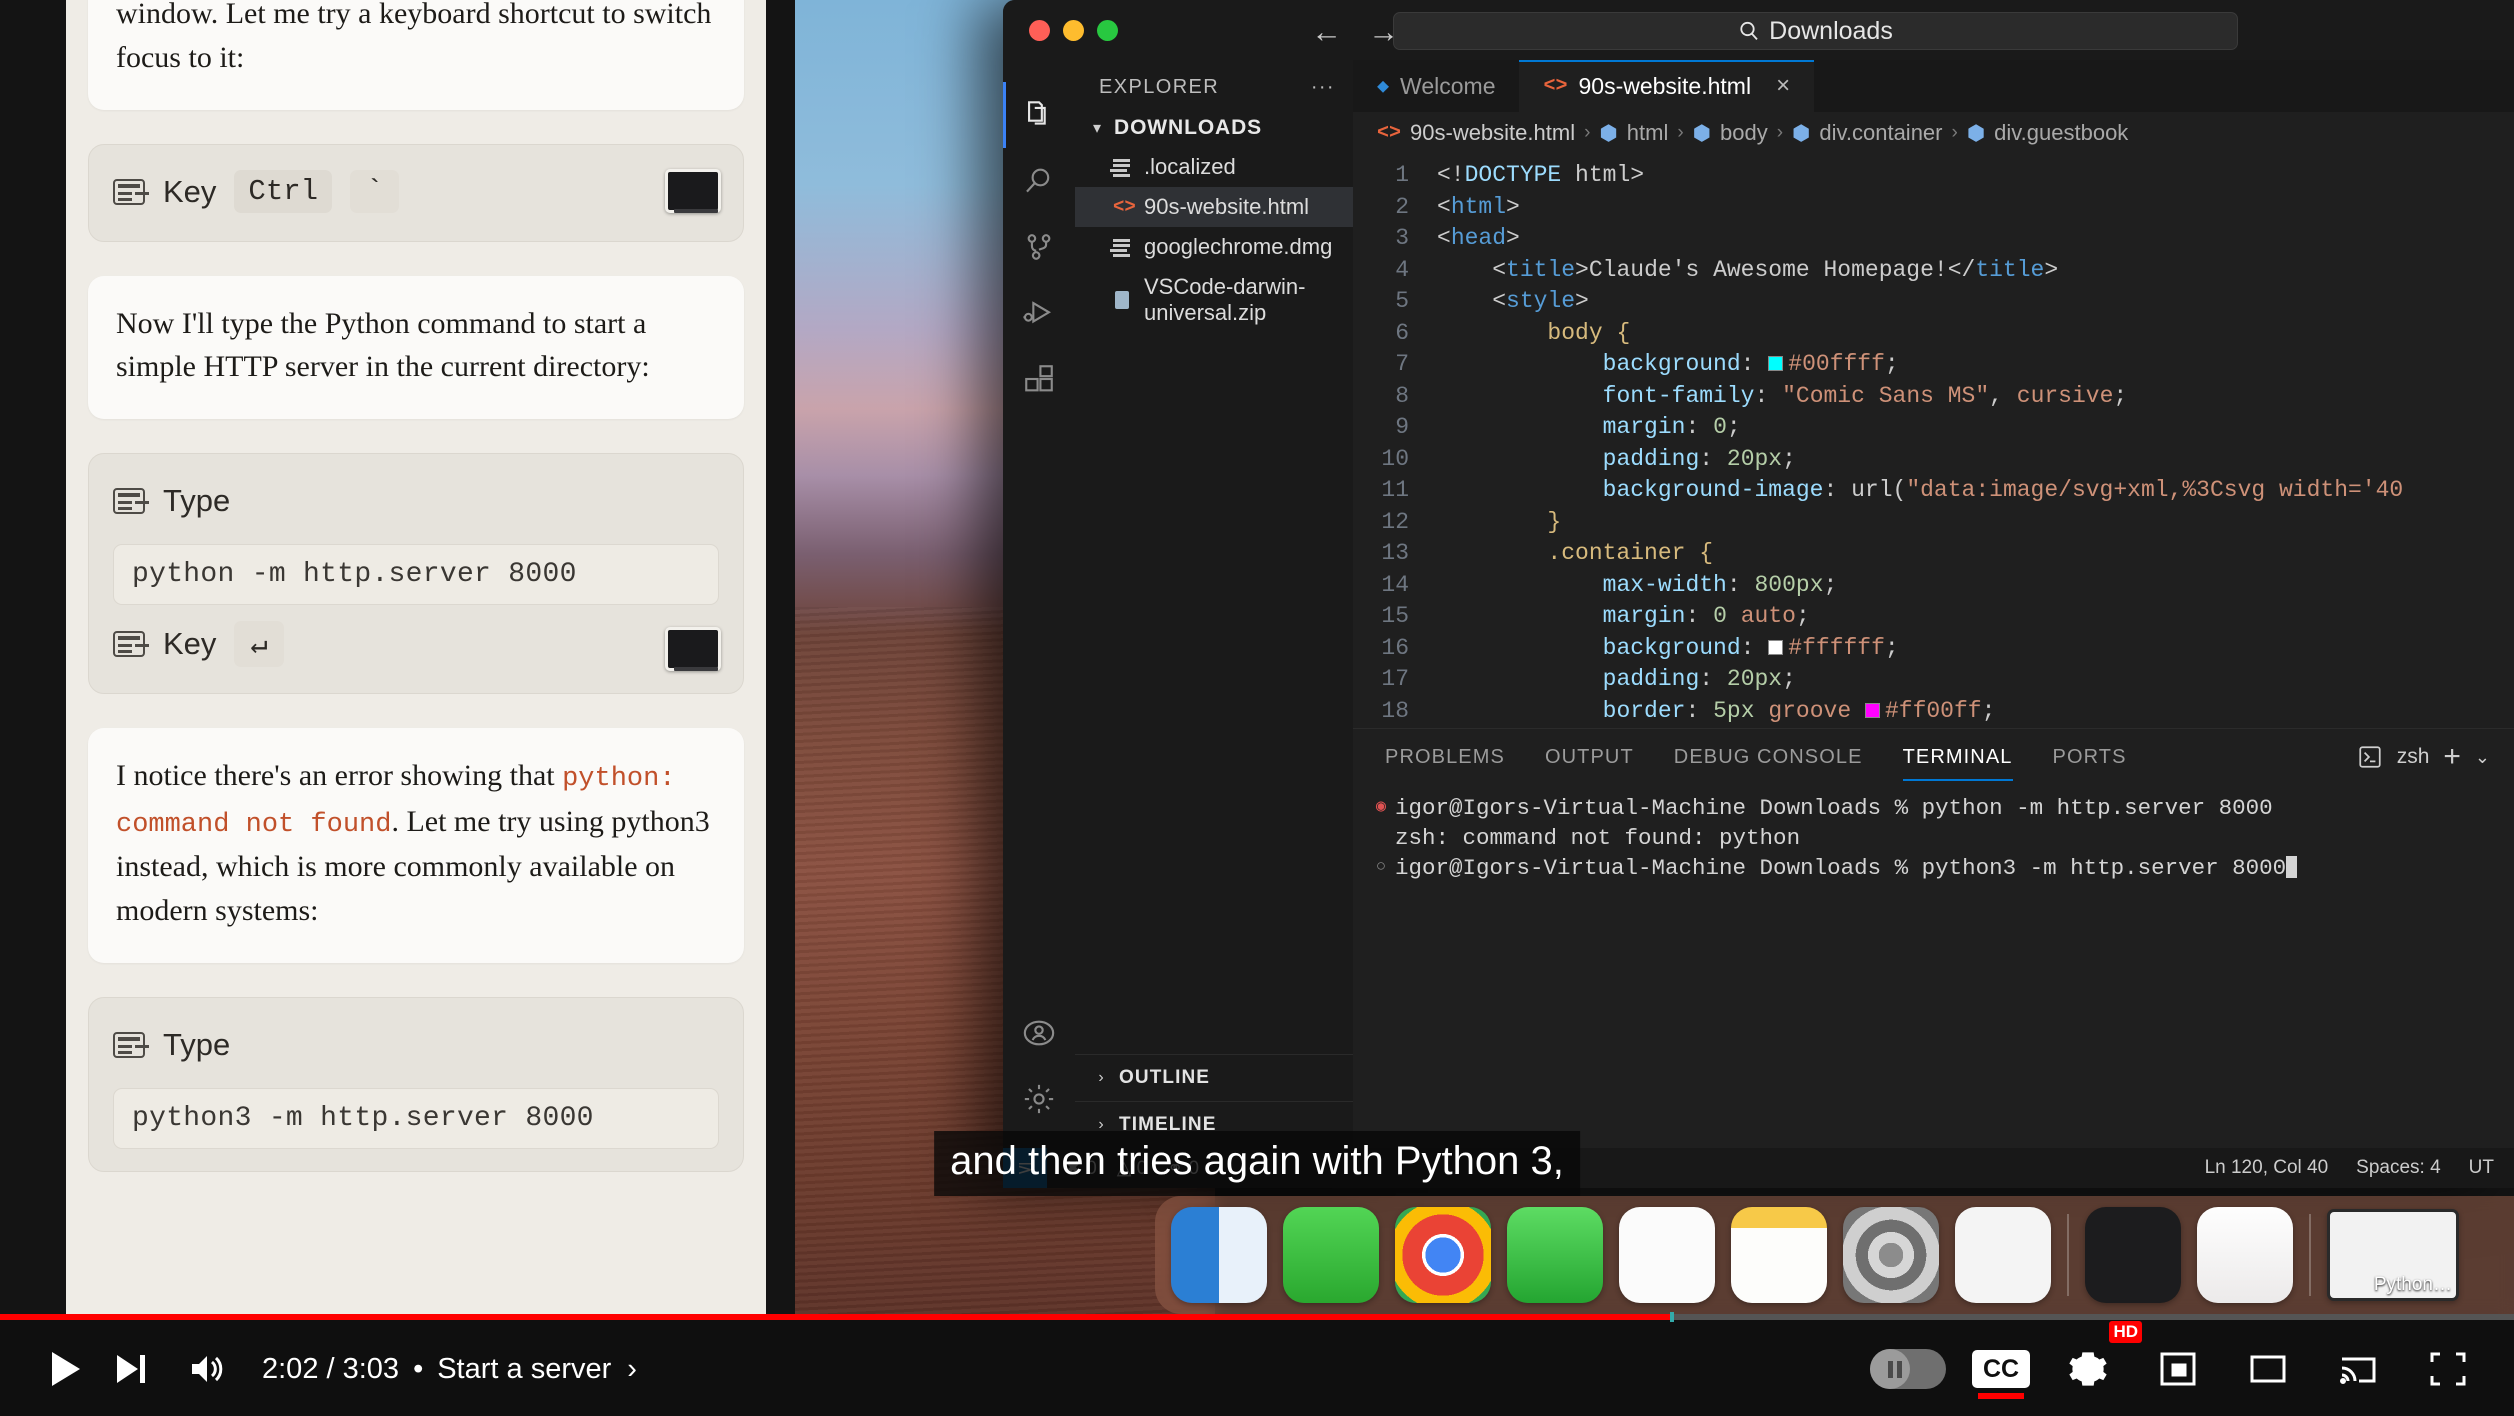 The width and height of the screenshot is (2514, 1416). I want to click on breadcrumb-symbol: html, so click(1648, 133).